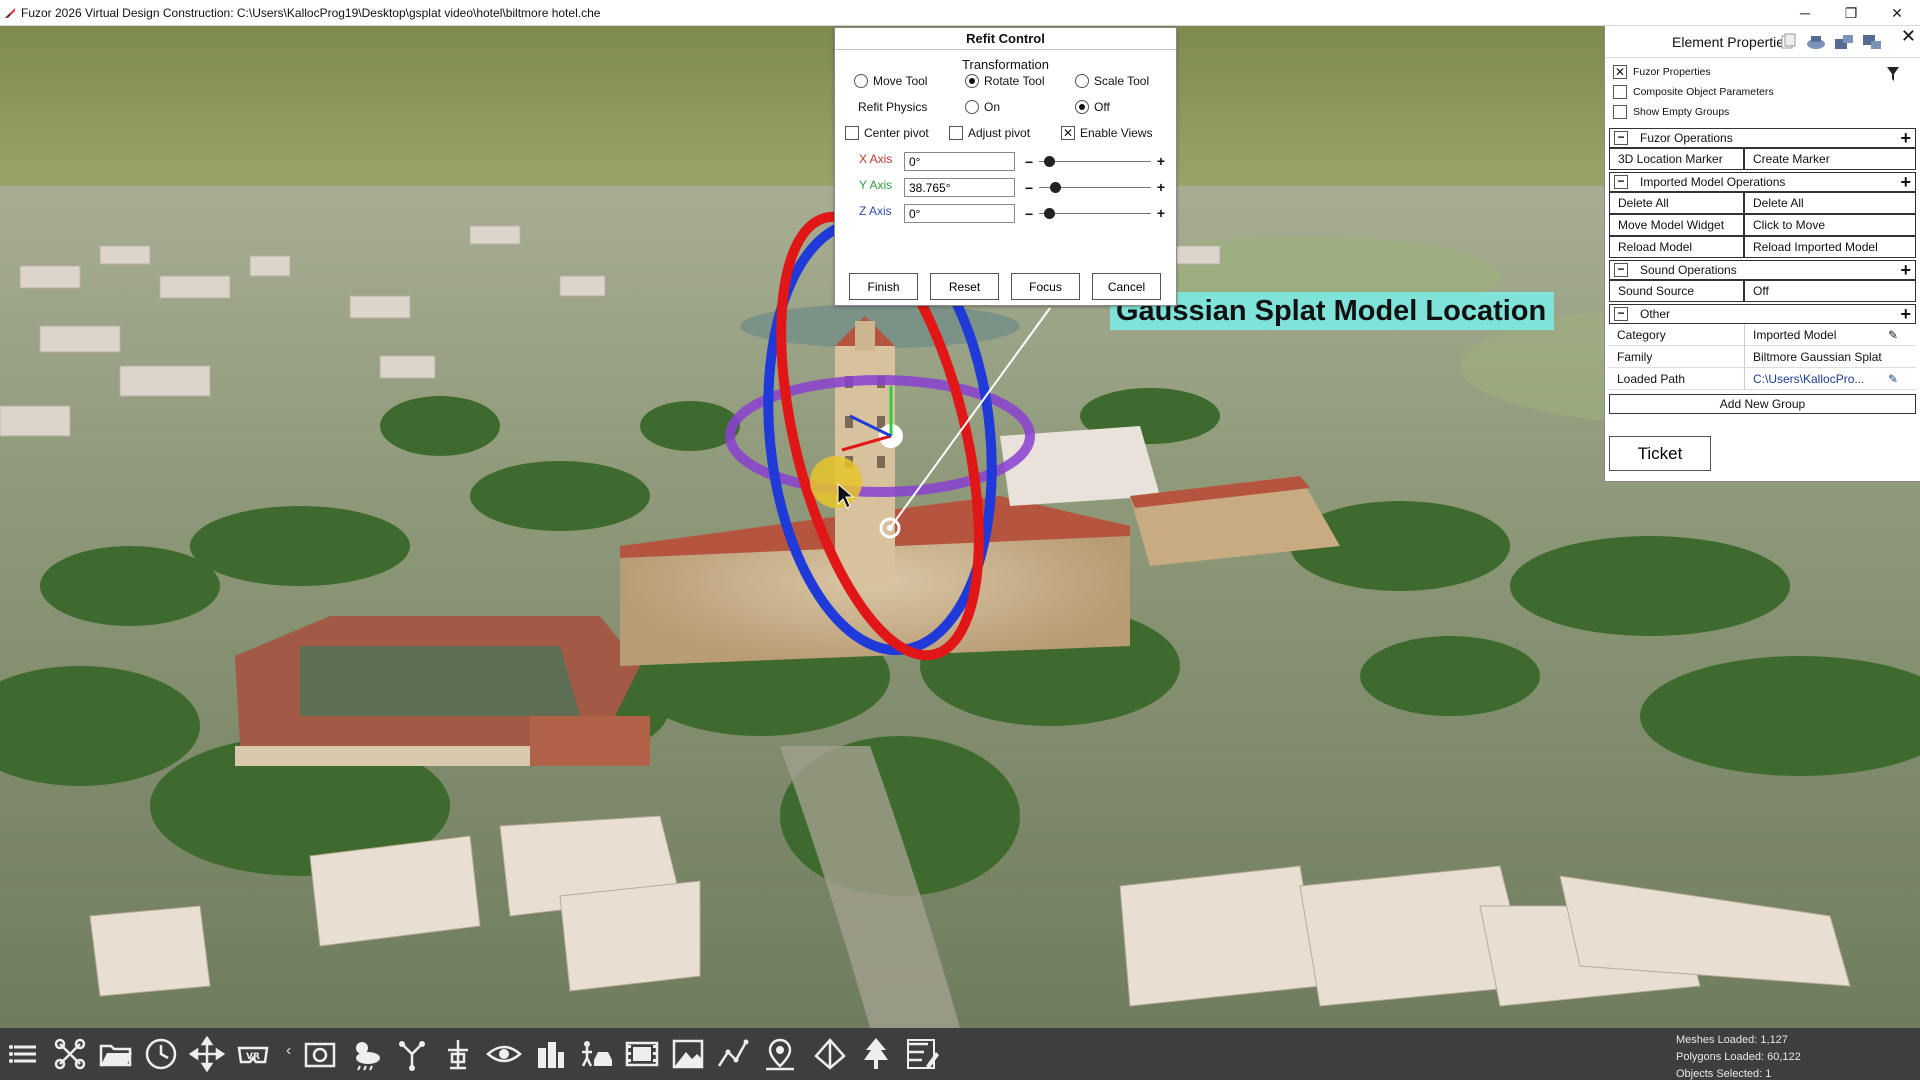 Image resolution: width=1920 pixels, height=1080 pixels. Describe the element at coordinates (982, 107) in the screenshot. I see `physics-on-radio: On` at that location.